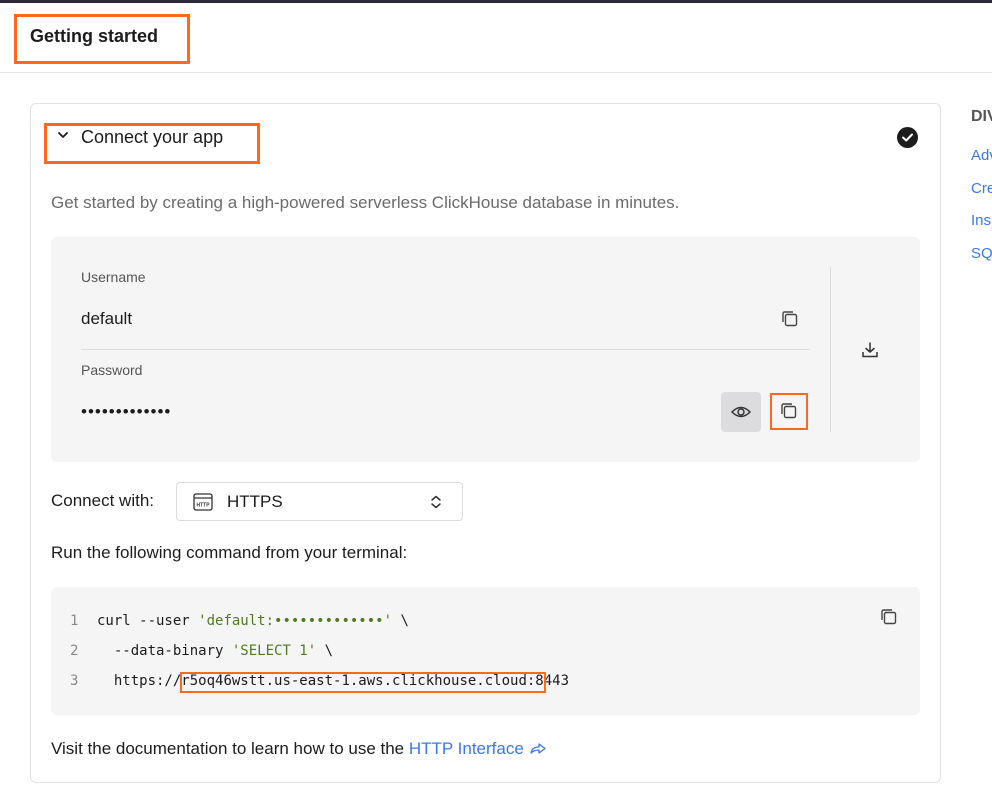 The width and height of the screenshot is (992, 792). Describe the element at coordinates (981, 253) in the screenshot. I see `sidebar-link: SQ` at that location.